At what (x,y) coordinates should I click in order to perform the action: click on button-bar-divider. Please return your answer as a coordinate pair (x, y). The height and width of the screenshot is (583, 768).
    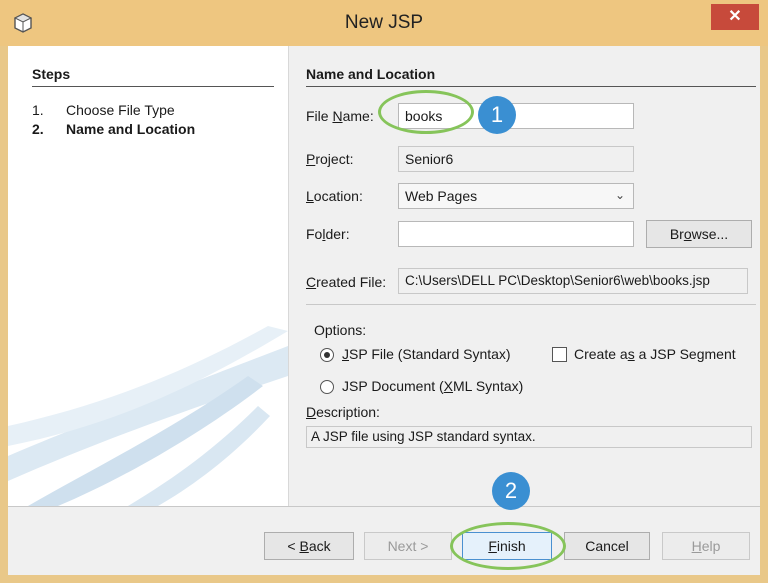
    Looking at the image, I should click on (384, 506).